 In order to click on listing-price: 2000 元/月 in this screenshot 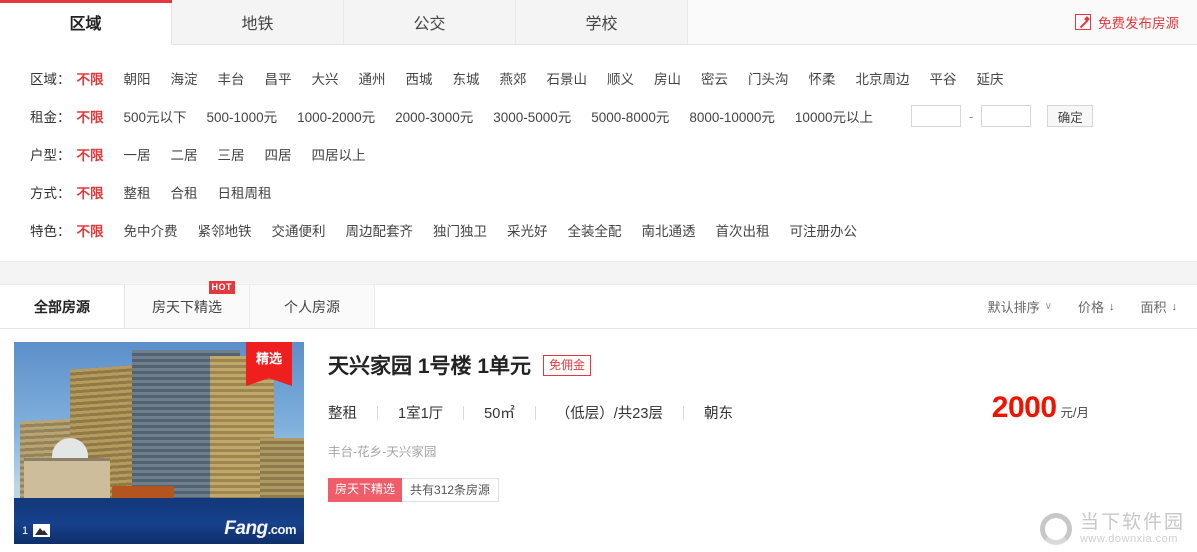, I will do `click(1040, 408)`.